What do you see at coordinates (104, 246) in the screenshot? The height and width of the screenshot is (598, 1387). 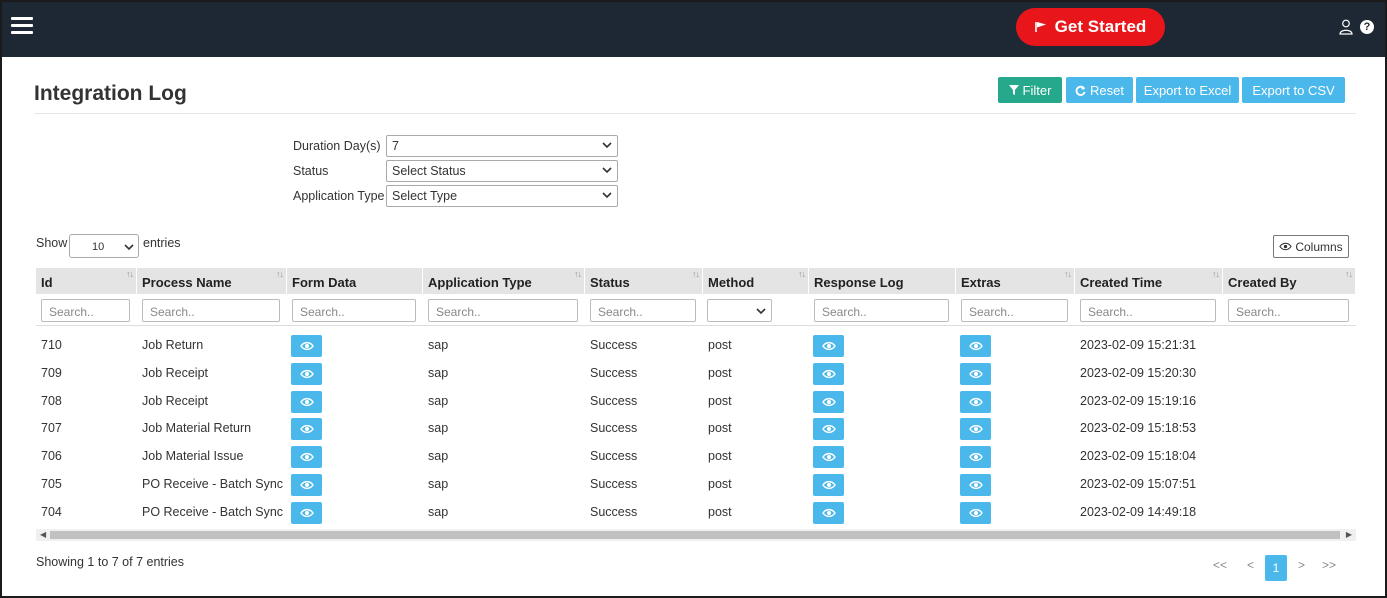 I see `entries-select: 10` at bounding box center [104, 246].